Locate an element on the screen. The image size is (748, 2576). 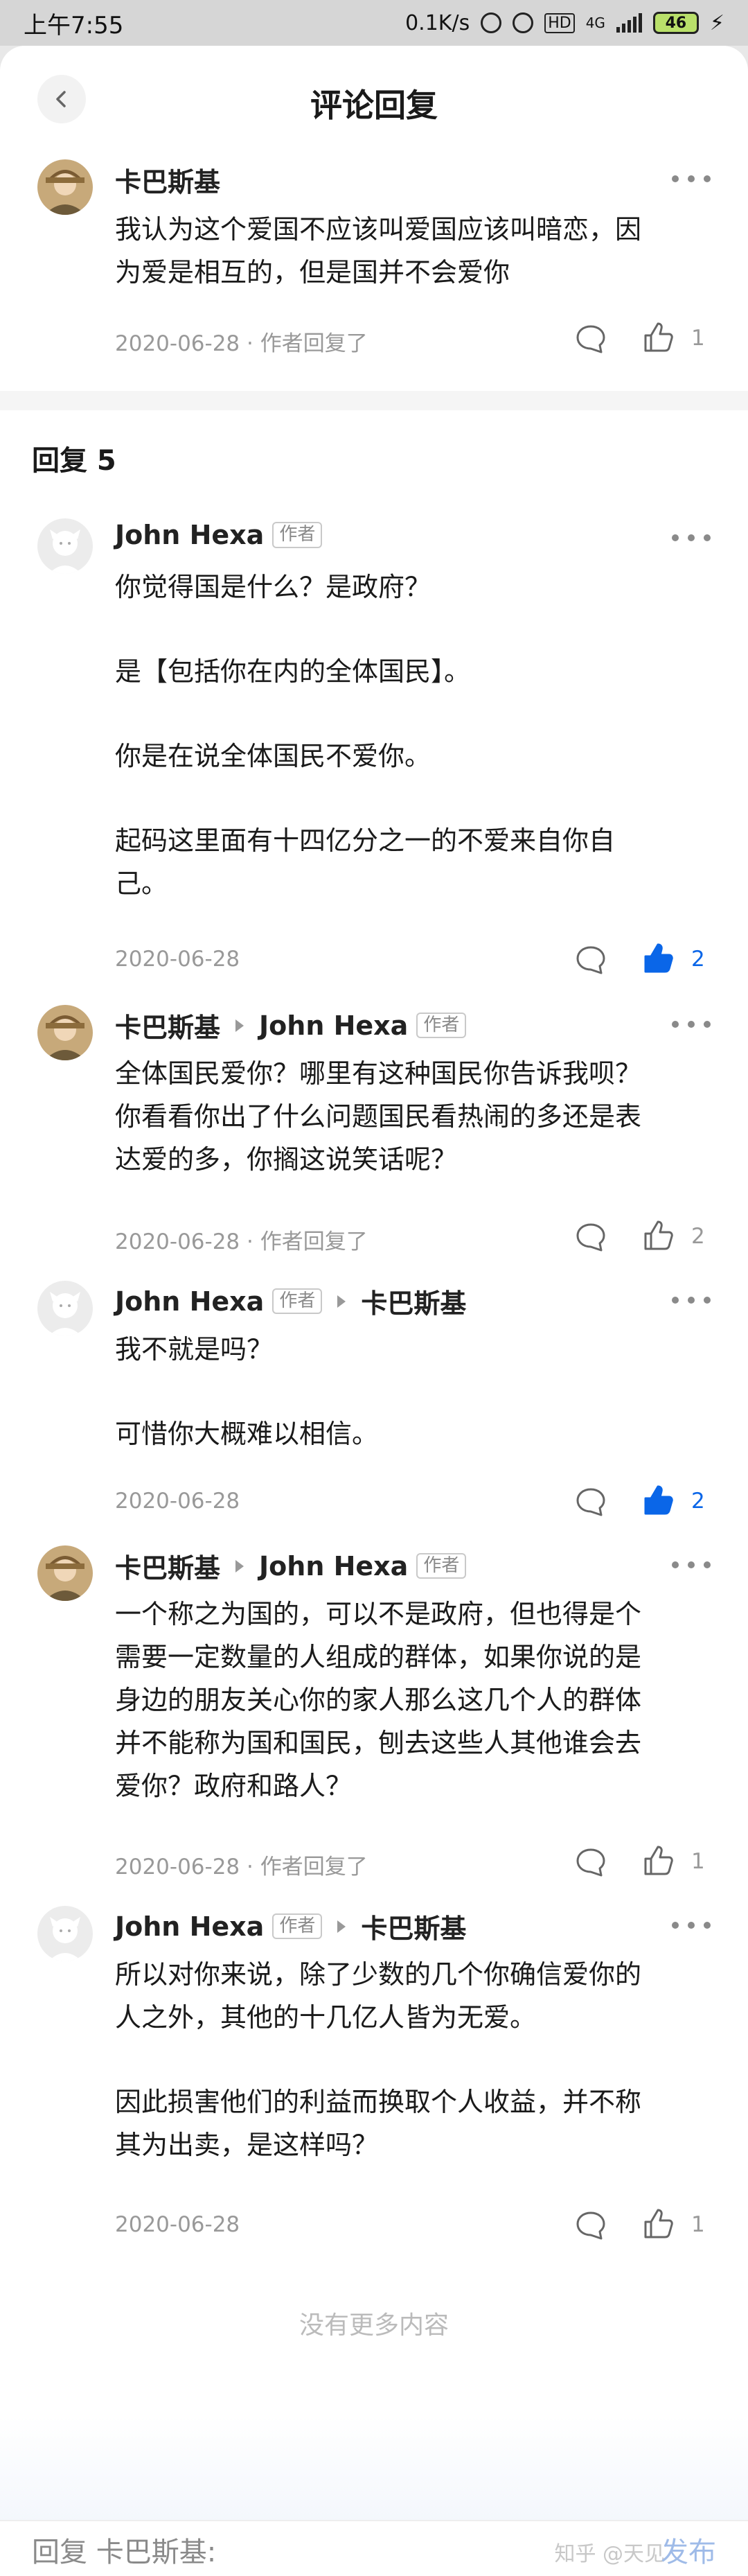
comment-line: 为爱是相互的，但是国并不会爱你 is located at coordinates (312, 272).